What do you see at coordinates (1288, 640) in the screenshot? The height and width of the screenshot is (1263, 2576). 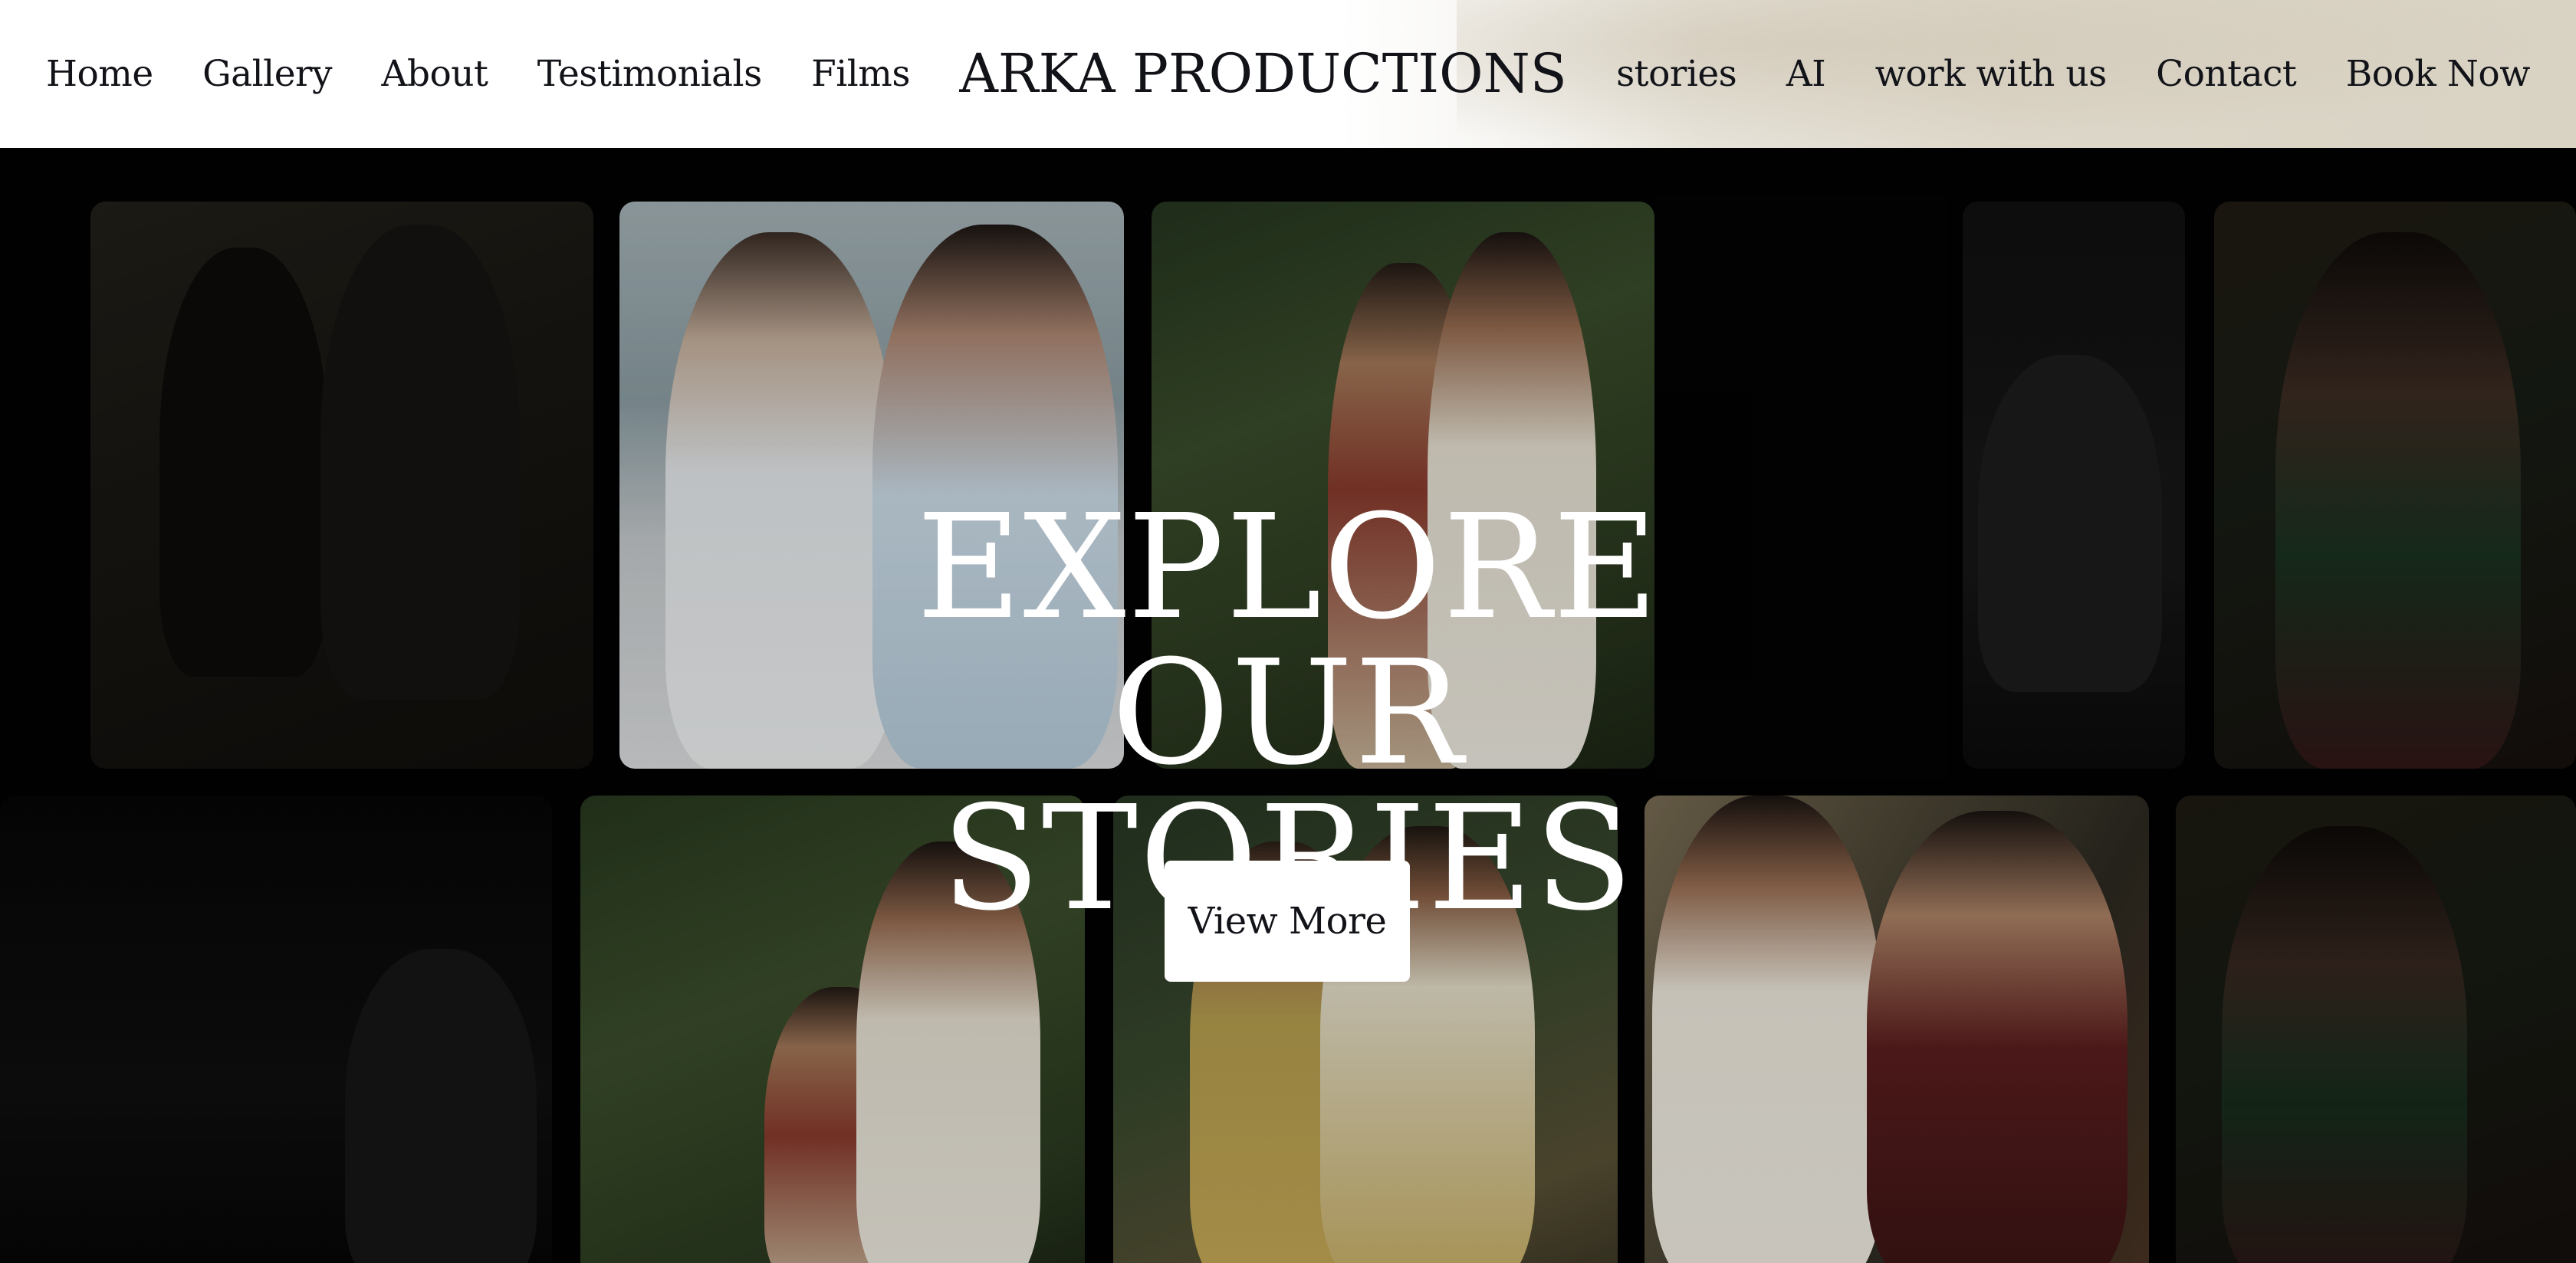 I see `hero-title-line1: EXPLORE OUR` at bounding box center [1288, 640].